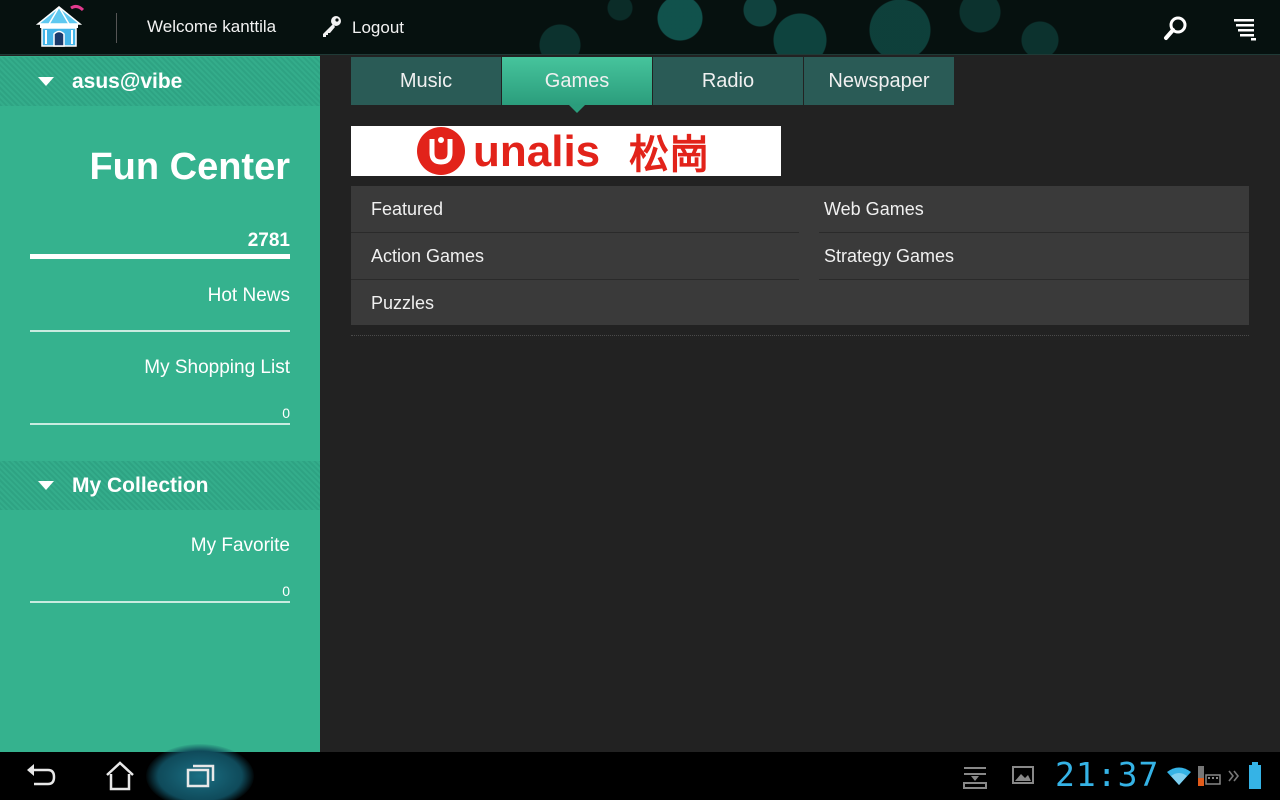  I want to click on account-section-header: asus@vibe, so click(160, 81).